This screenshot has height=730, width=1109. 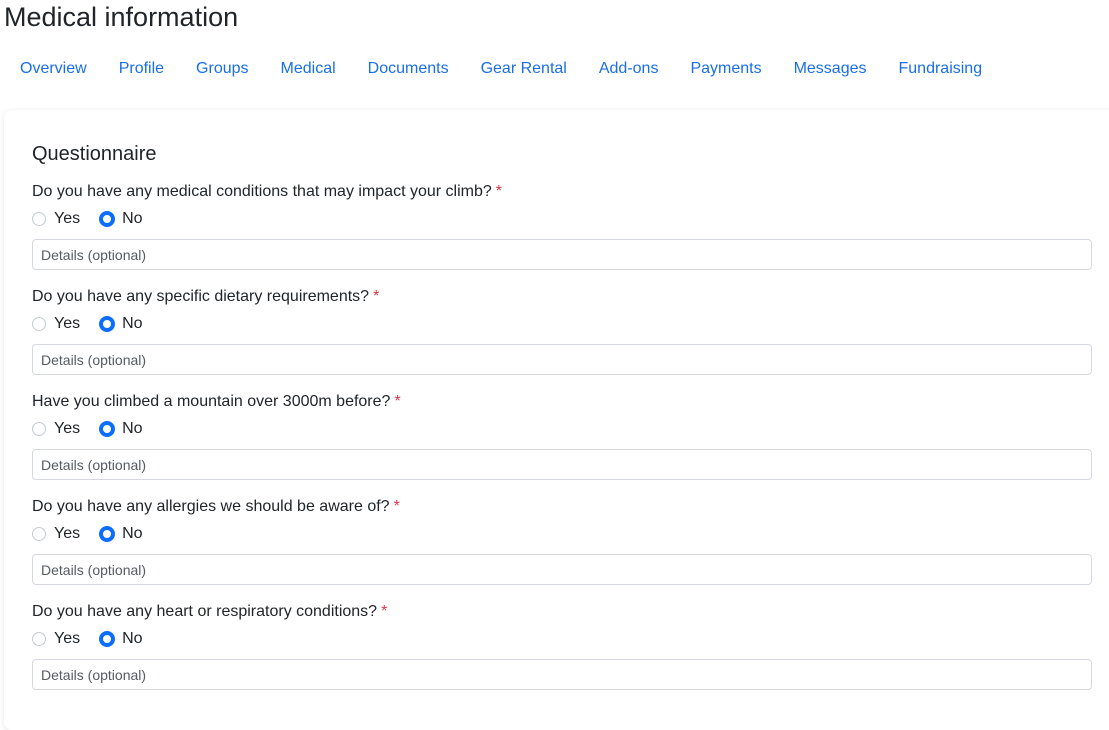 I want to click on nav-link-medical: Medical, so click(x=308, y=69).